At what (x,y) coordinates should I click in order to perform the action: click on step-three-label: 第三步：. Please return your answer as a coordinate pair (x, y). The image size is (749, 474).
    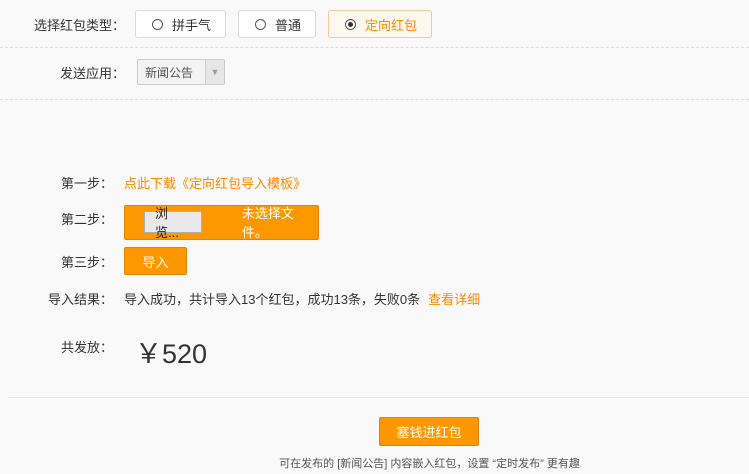
    Looking at the image, I should click on (86, 262).